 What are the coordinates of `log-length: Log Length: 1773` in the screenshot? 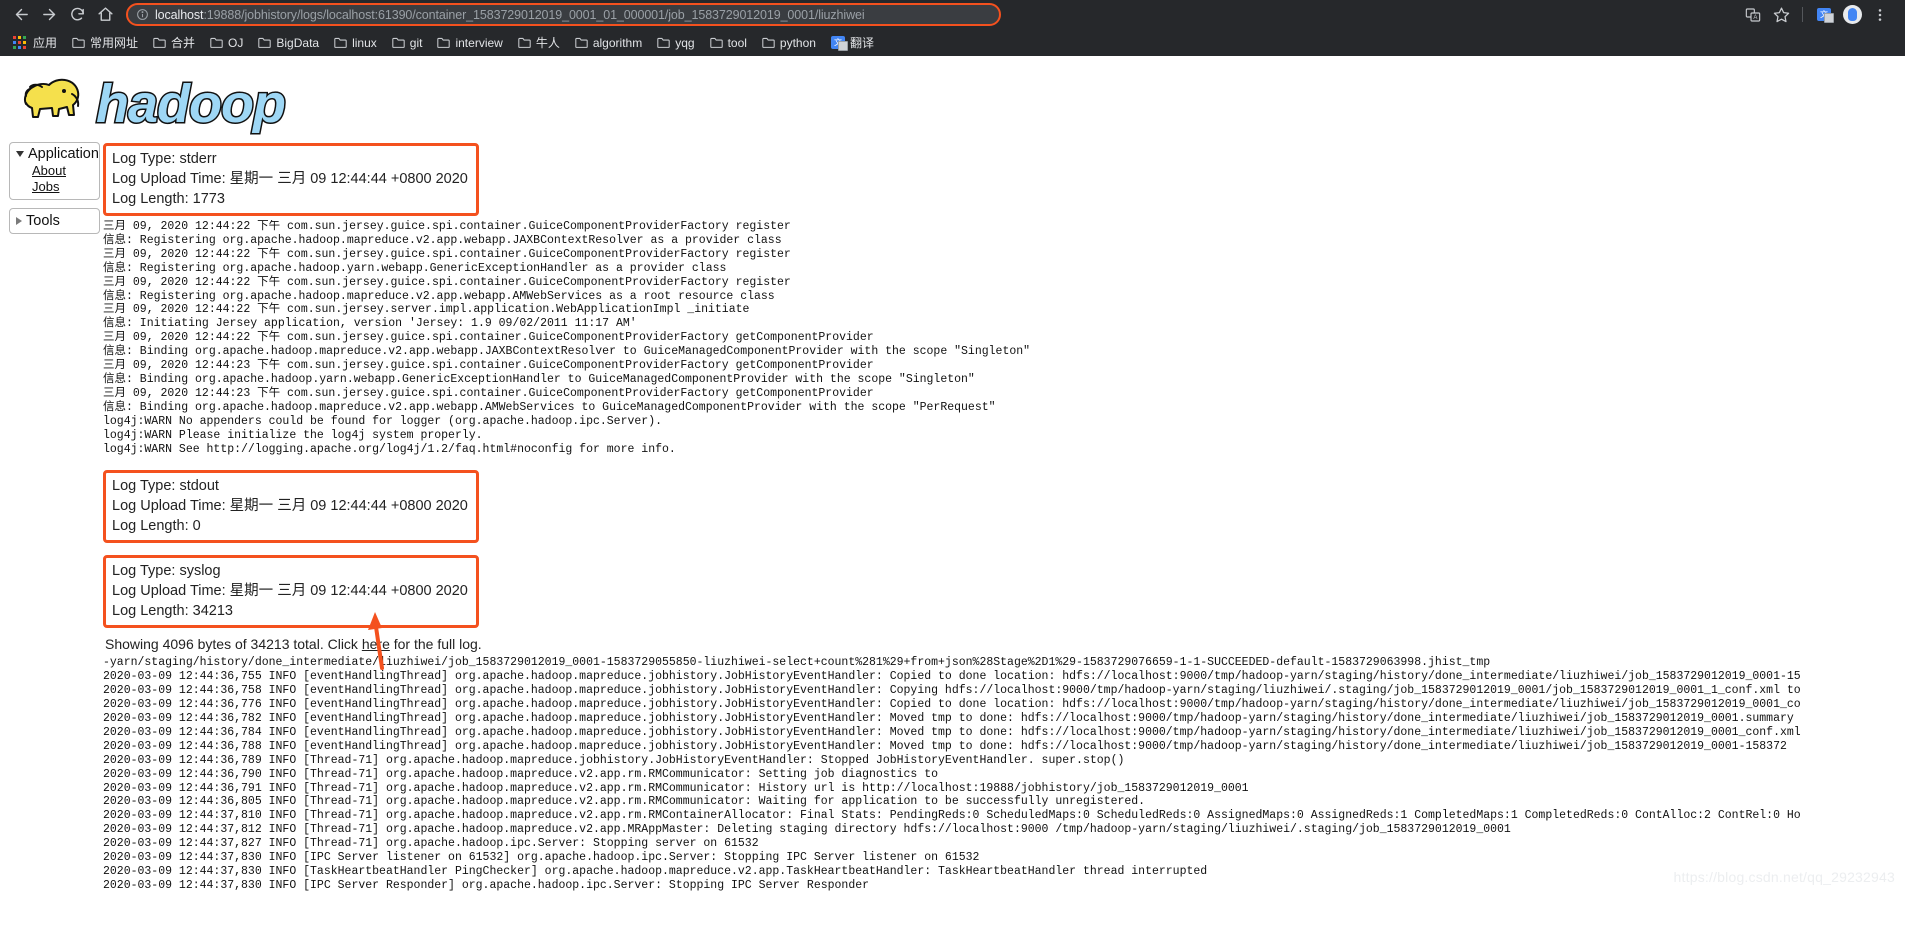 It's located at (168, 199).